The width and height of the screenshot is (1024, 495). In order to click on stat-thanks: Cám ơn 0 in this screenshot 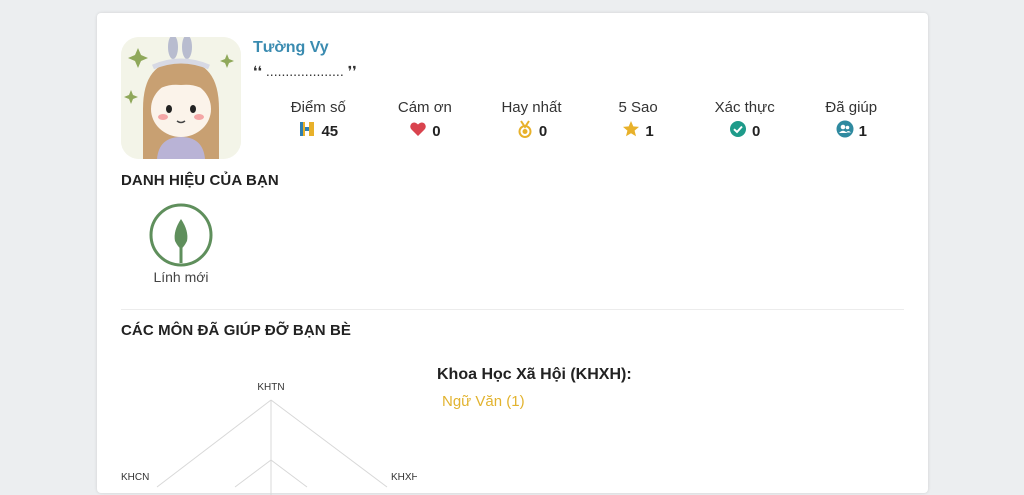, I will do `click(425, 120)`.